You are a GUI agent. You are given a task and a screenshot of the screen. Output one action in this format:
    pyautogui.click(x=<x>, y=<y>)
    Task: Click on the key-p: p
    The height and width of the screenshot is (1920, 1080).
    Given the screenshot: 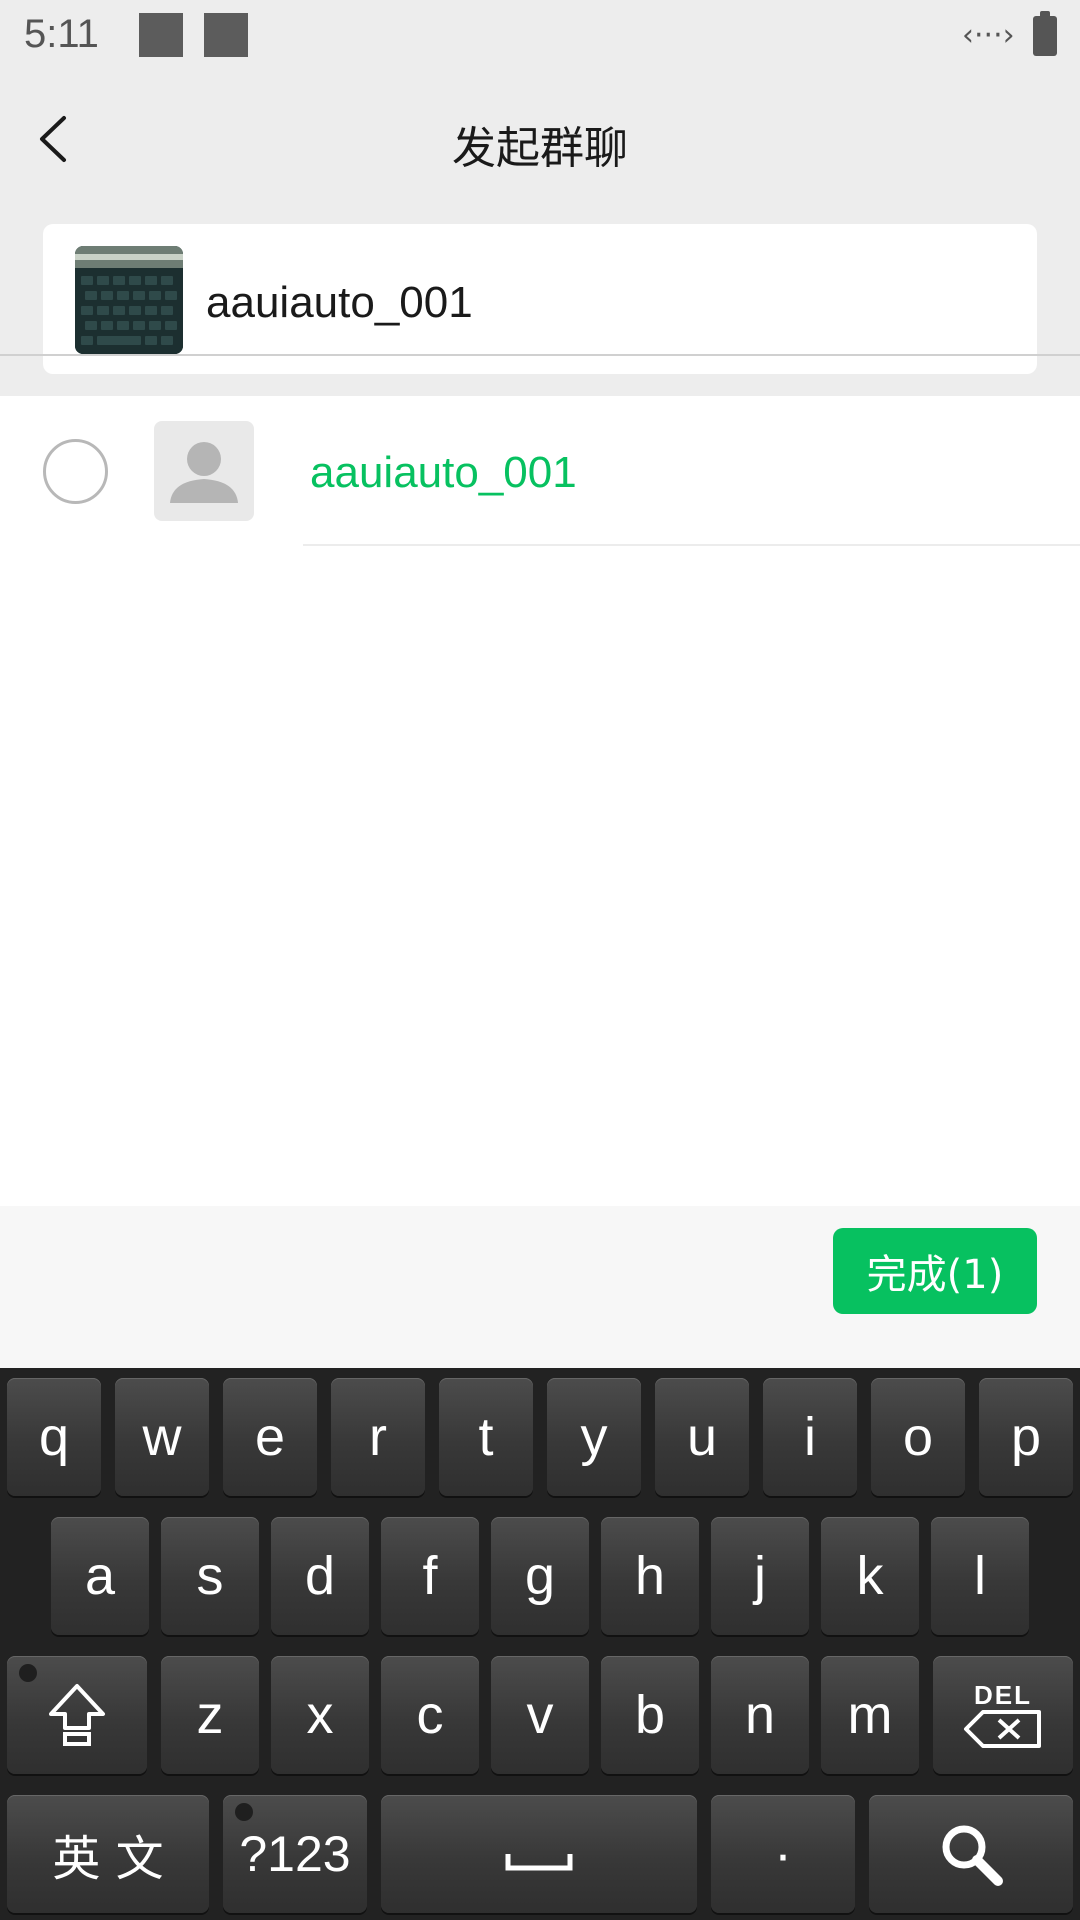 What is the action you would take?
    pyautogui.click(x=1026, y=1437)
    